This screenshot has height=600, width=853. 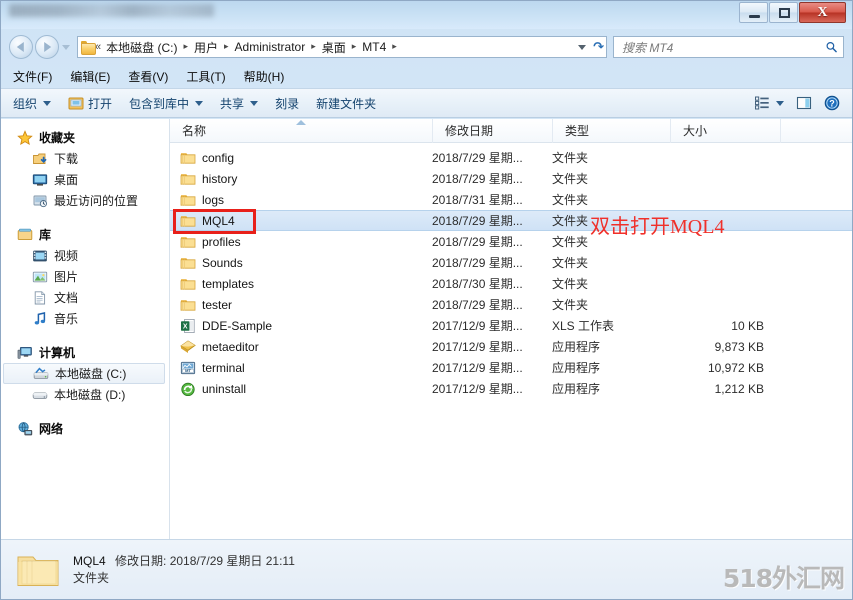 What do you see at coordinates (769, 103) in the screenshot?
I see `change-view-button` at bounding box center [769, 103].